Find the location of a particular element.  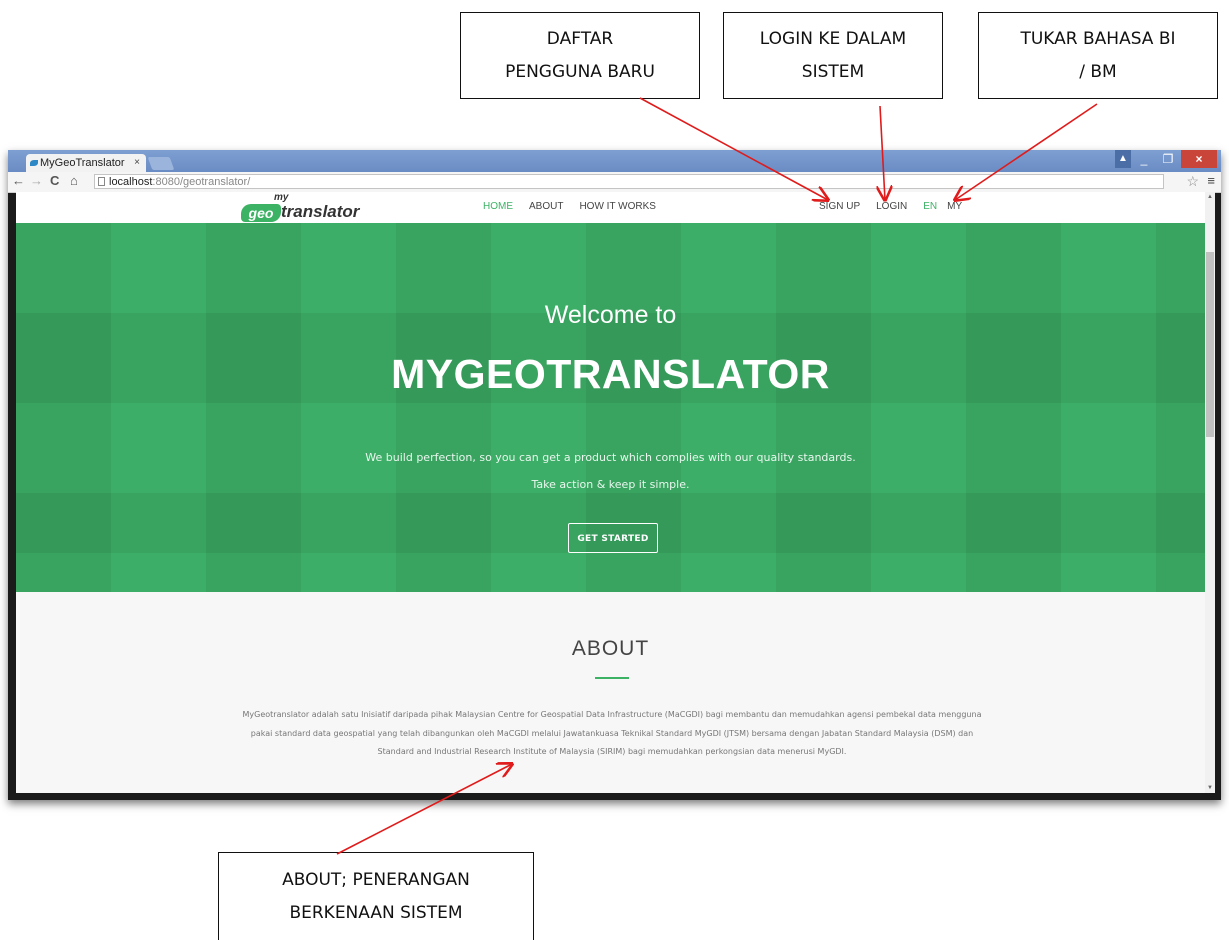

about-divider is located at coordinates (612, 678).